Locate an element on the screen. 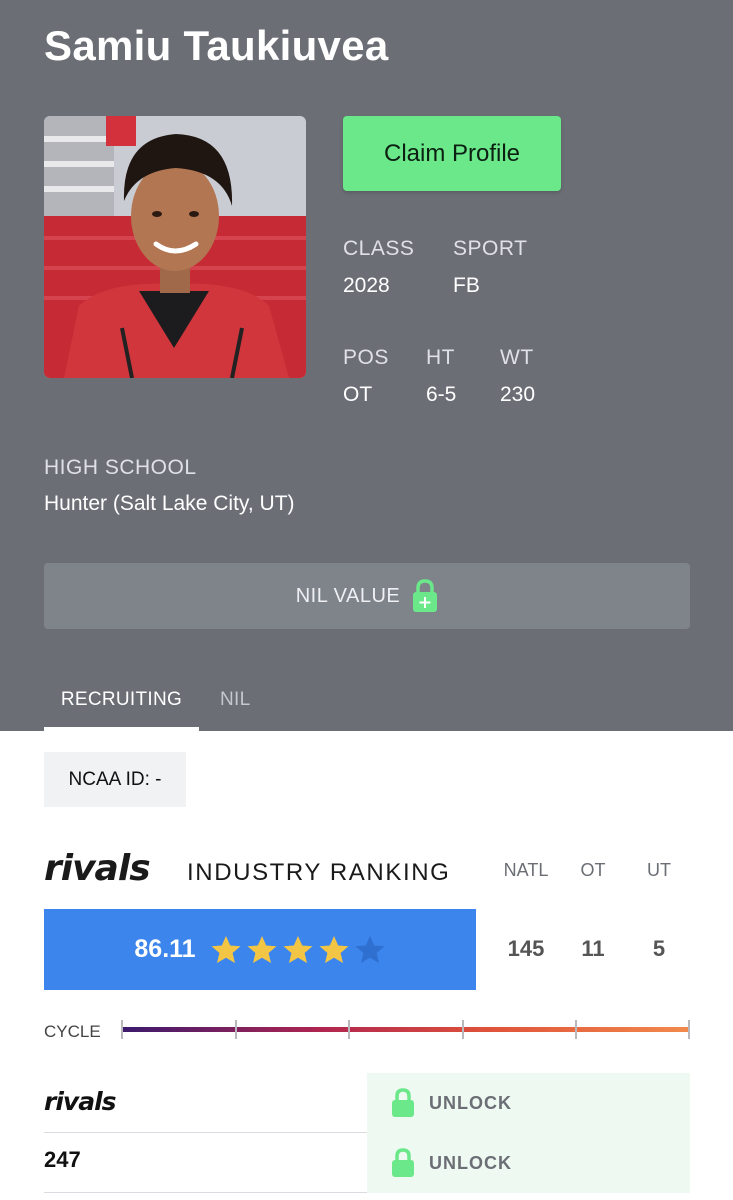 Image resolution: width=733 pixels, height=1200 pixels. position-label: POS is located at coordinates (366, 357).